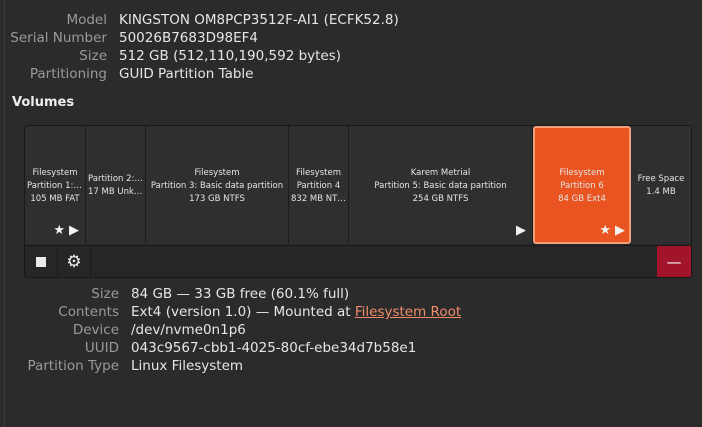 The image size is (702, 427). I want to click on partition-4: Filesystem Partition 4 832 MB NTFS, so click(319, 185).